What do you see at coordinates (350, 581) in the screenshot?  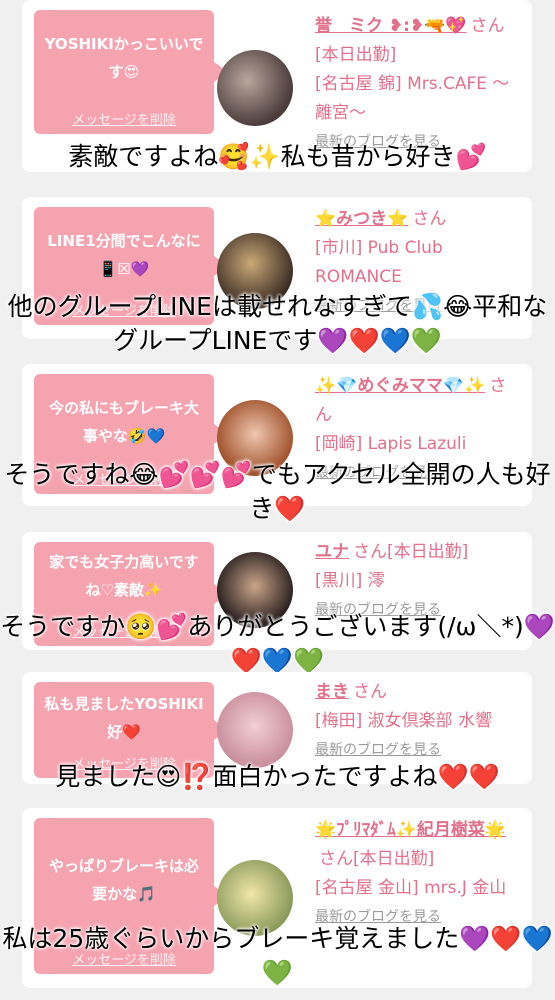 I see `shop-name: [黒川] 澪` at bounding box center [350, 581].